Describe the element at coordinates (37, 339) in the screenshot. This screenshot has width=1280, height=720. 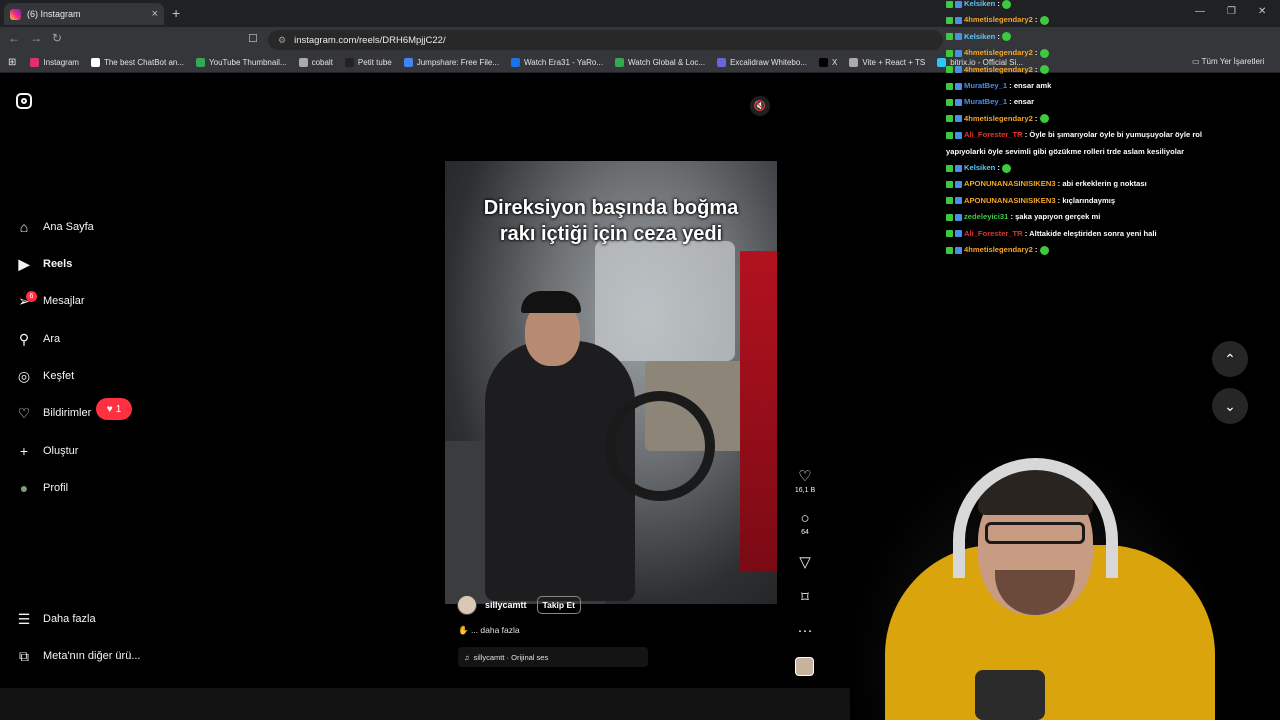
I see `sidebar-item-search: ⚲ Ara` at that location.